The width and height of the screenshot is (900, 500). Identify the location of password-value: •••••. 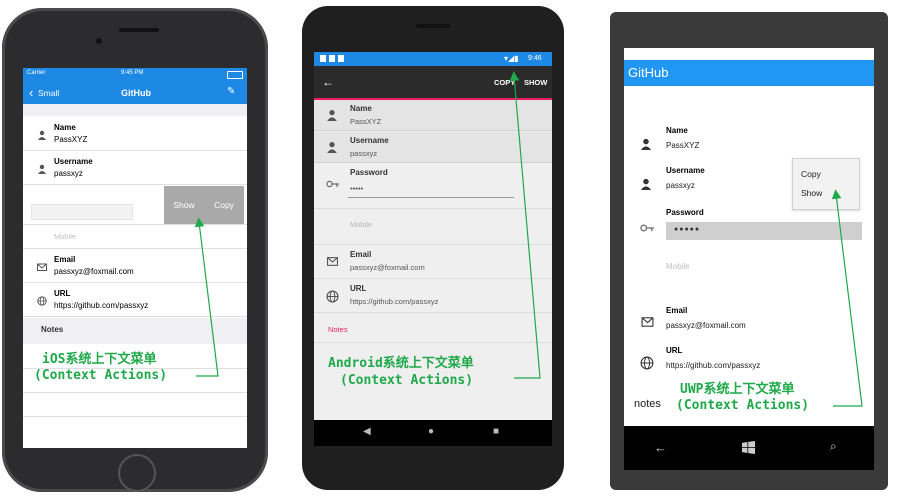
(357, 188).